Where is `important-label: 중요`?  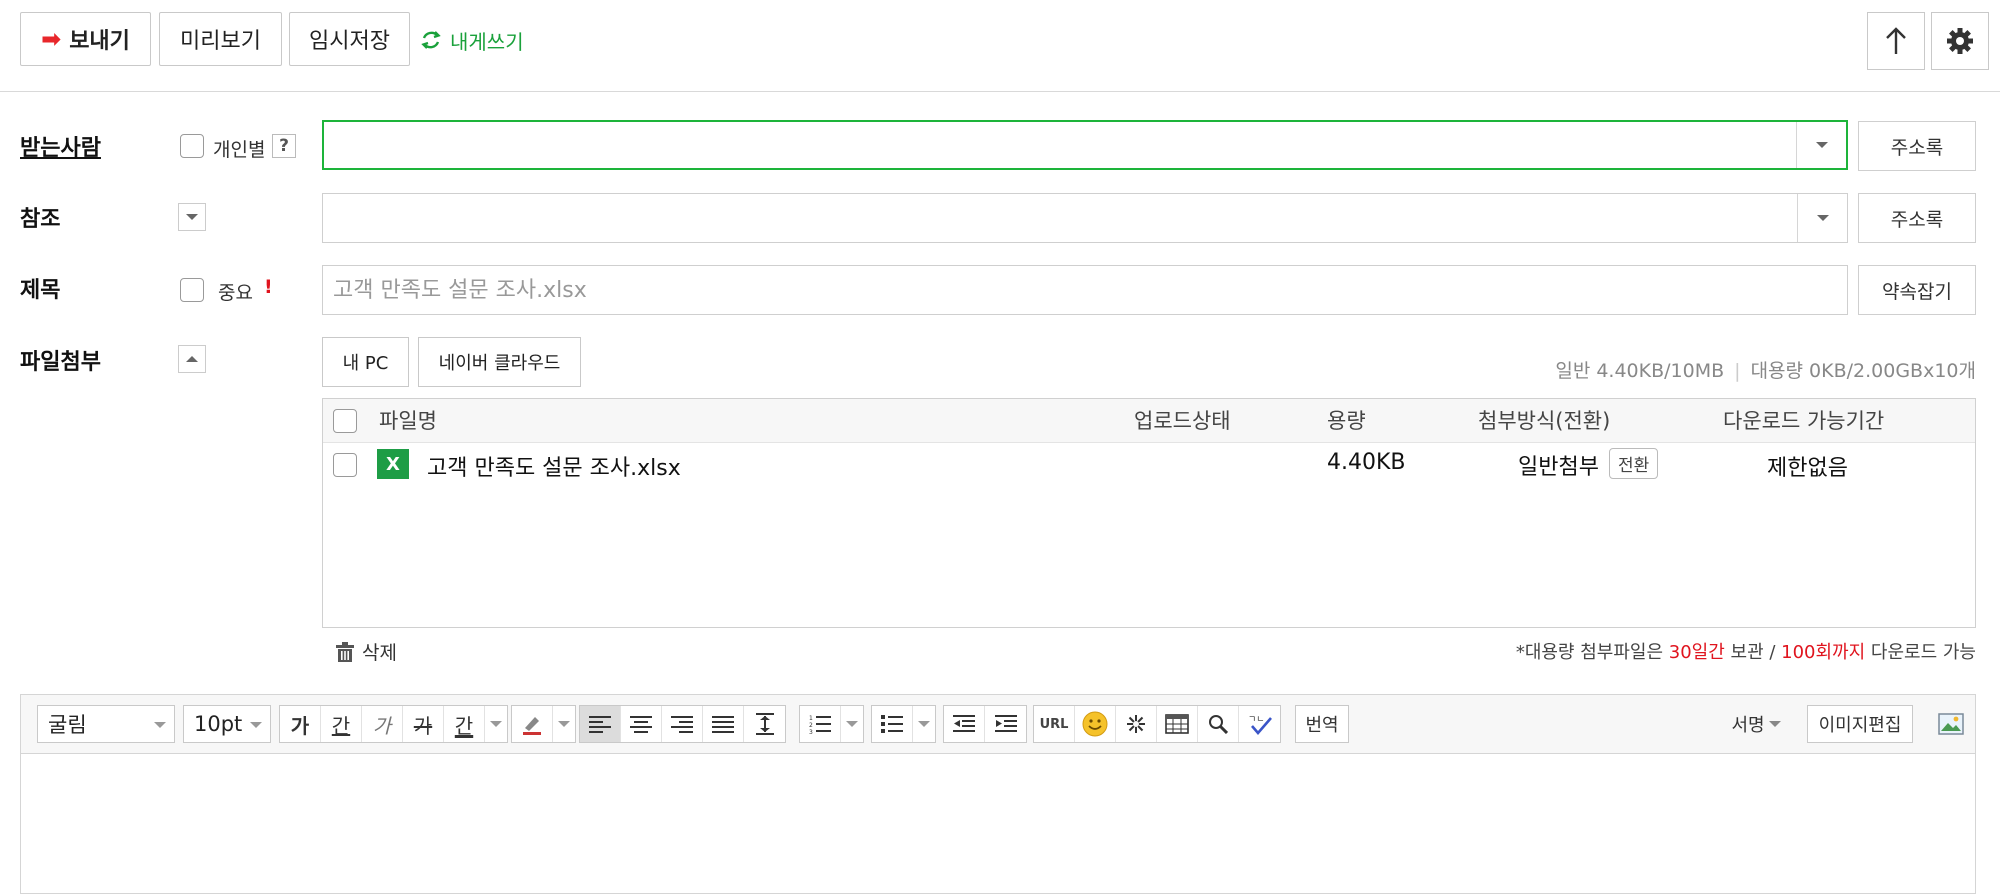
important-label: 중요 is located at coordinates (235, 293).